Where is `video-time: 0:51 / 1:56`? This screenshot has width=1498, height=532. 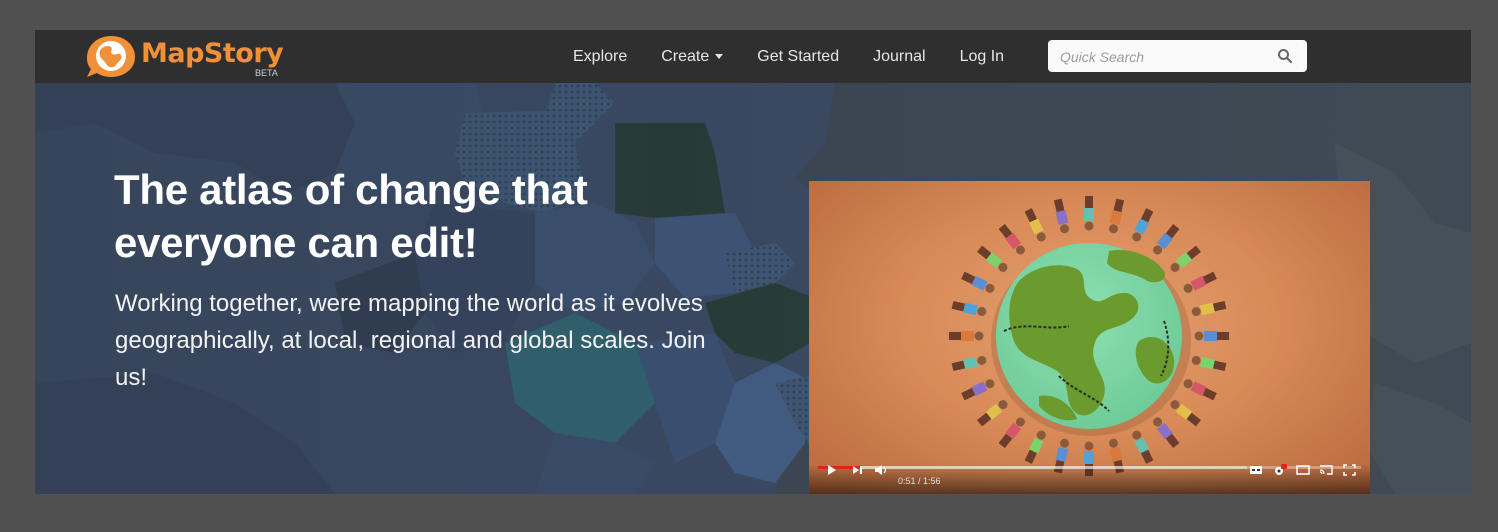 video-time: 0:51 / 1:56 is located at coordinates (919, 481).